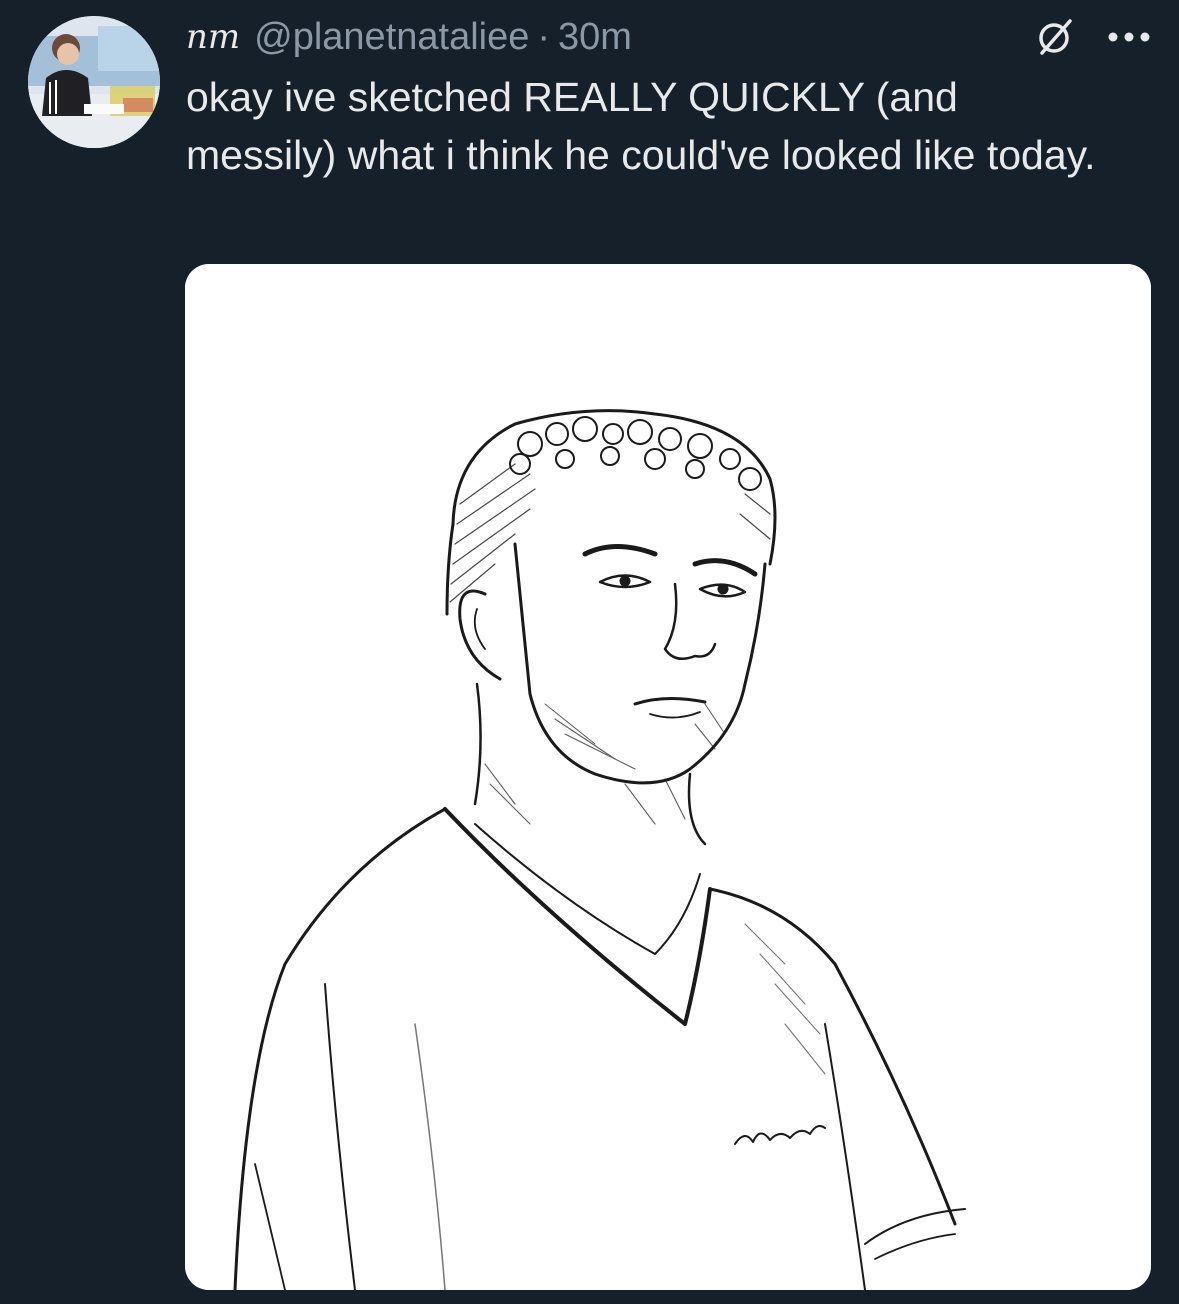 The height and width of the screenshot is (1304, 1179). What do you see at coordinates (94, 82) in the screenshot?
I see `avatar` at bounding box center [94, 82].